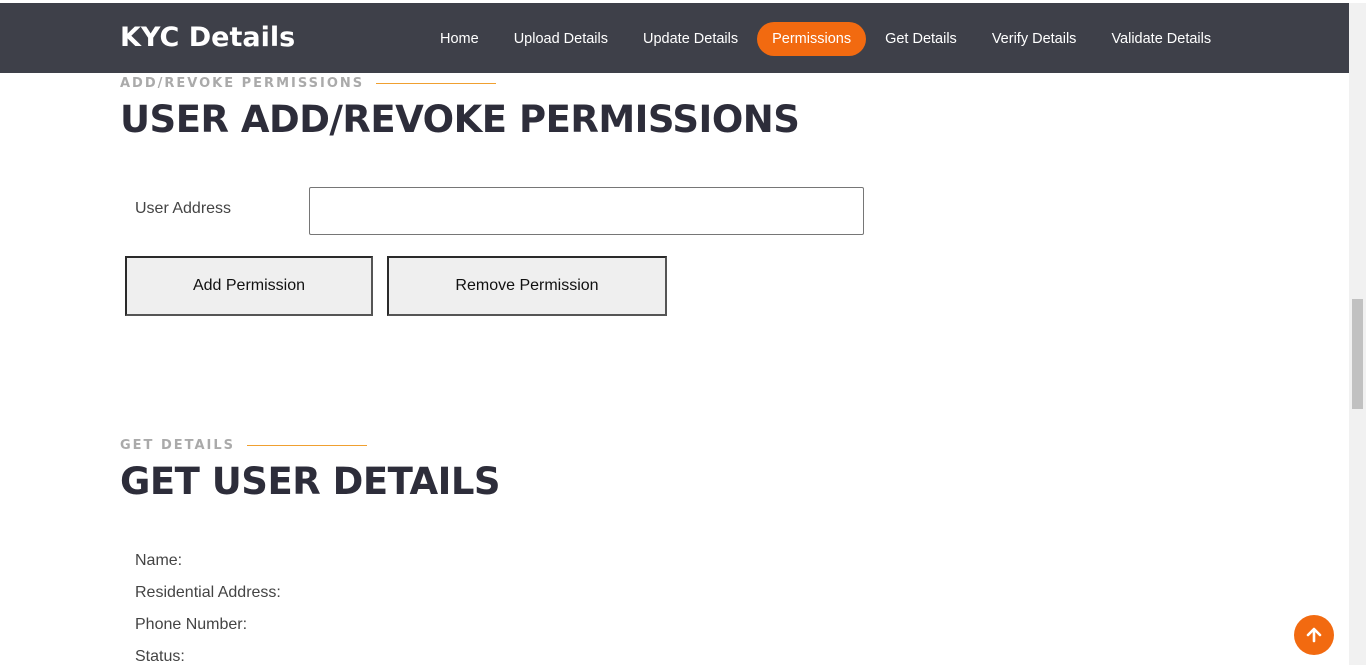  I want to click on nav-get-details: Get Details, so click(921, 39).